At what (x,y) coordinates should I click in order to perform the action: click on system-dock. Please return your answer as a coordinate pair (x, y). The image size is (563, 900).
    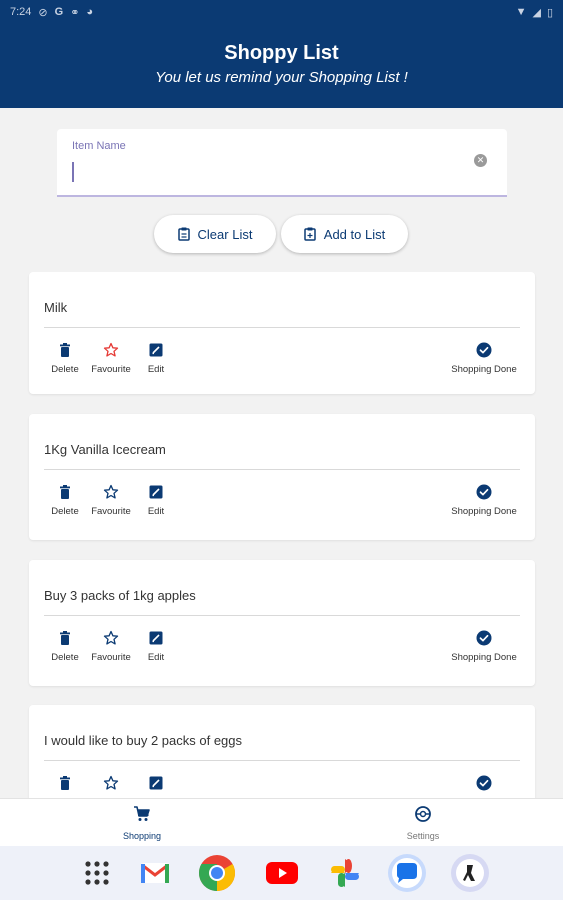
    Looking at the image, I should click on (281, 873).